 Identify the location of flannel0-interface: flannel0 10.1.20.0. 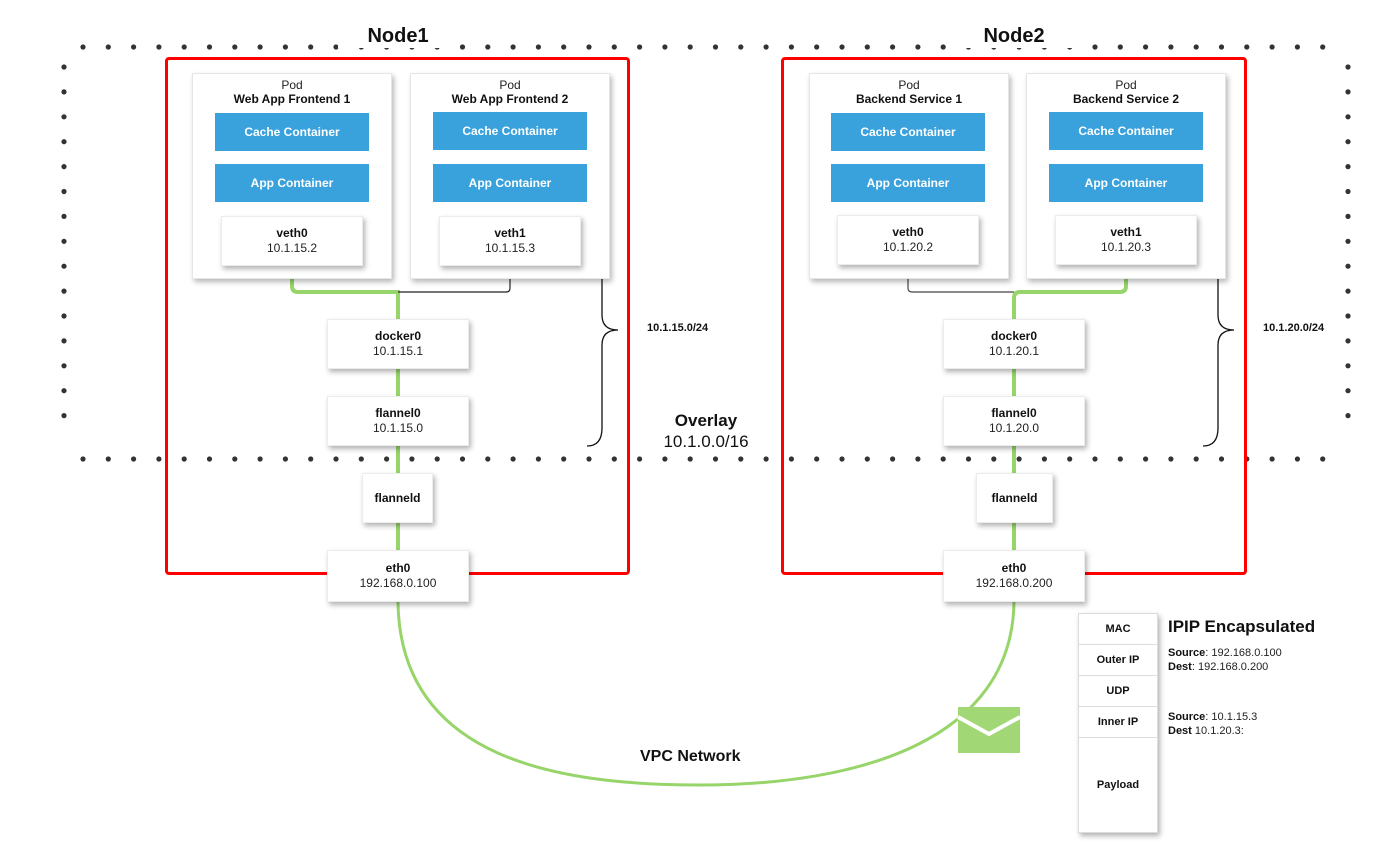
(1014, 421).